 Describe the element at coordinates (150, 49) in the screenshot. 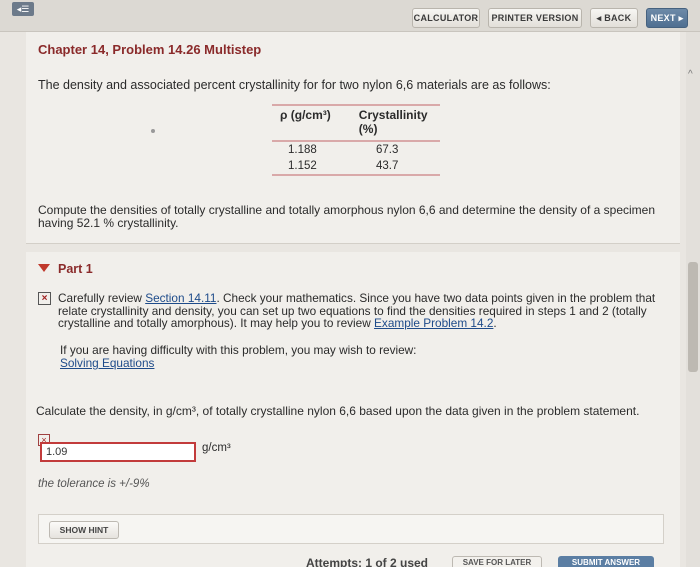

I see `problem-title: Chapter 14, Problem 14.26 Multistep` at that location.